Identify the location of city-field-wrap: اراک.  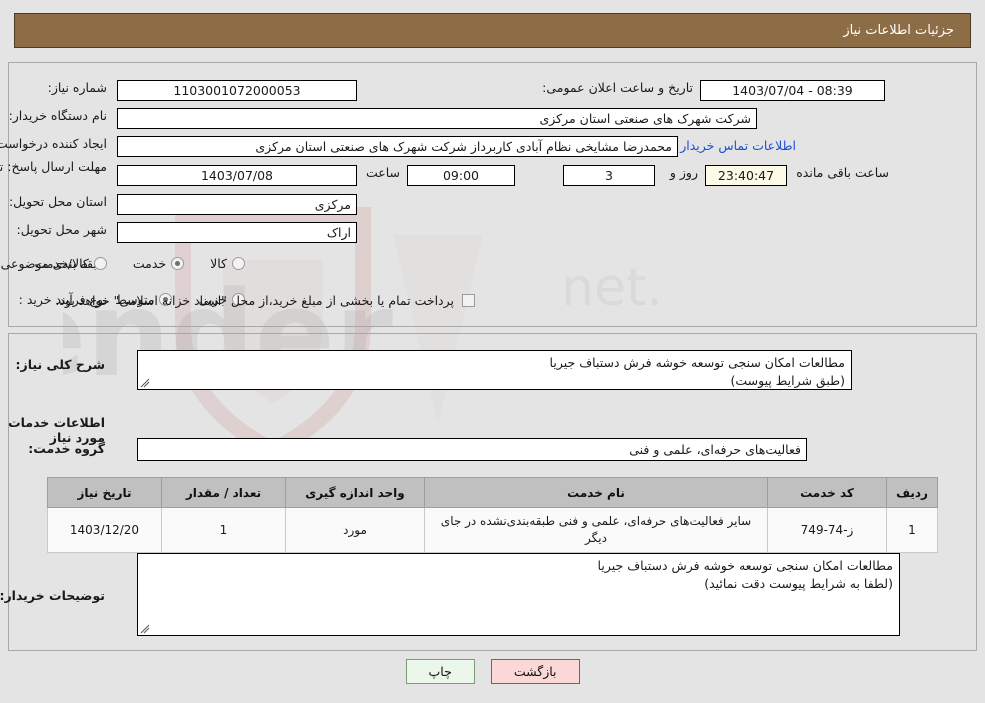
(237, 232).